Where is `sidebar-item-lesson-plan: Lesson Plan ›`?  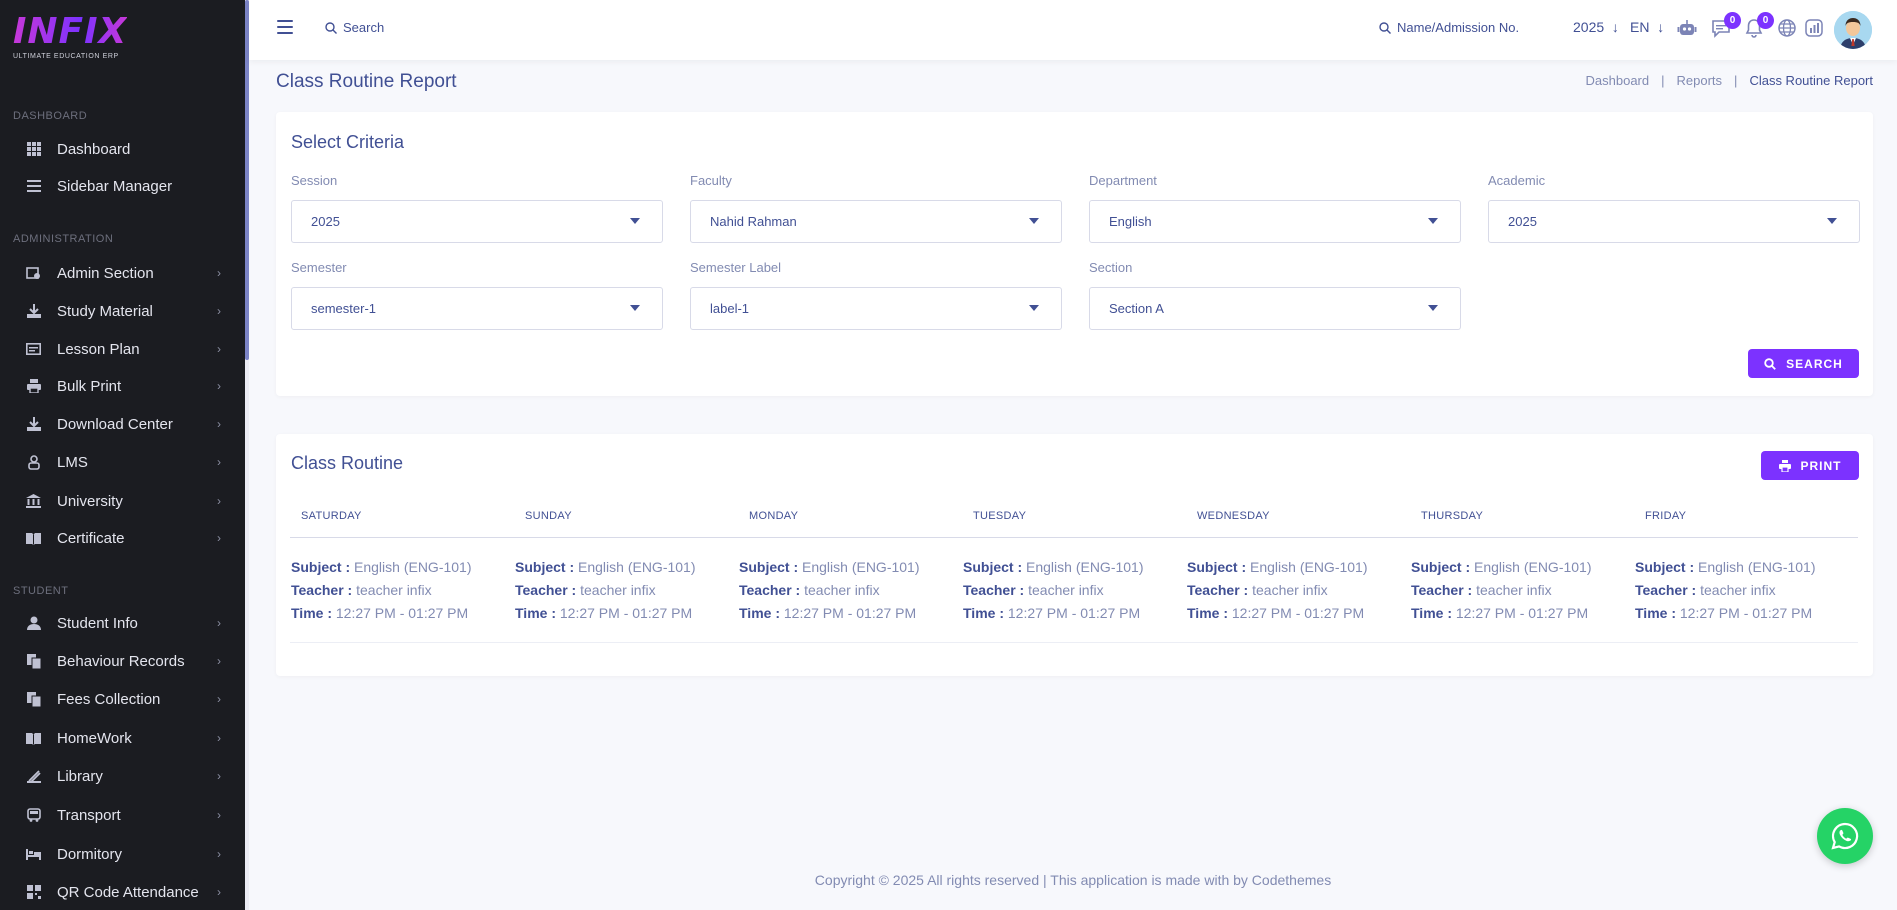
sidebar-item-lesson-plan: Lesson Plan › is located at coordinates (122, 349).